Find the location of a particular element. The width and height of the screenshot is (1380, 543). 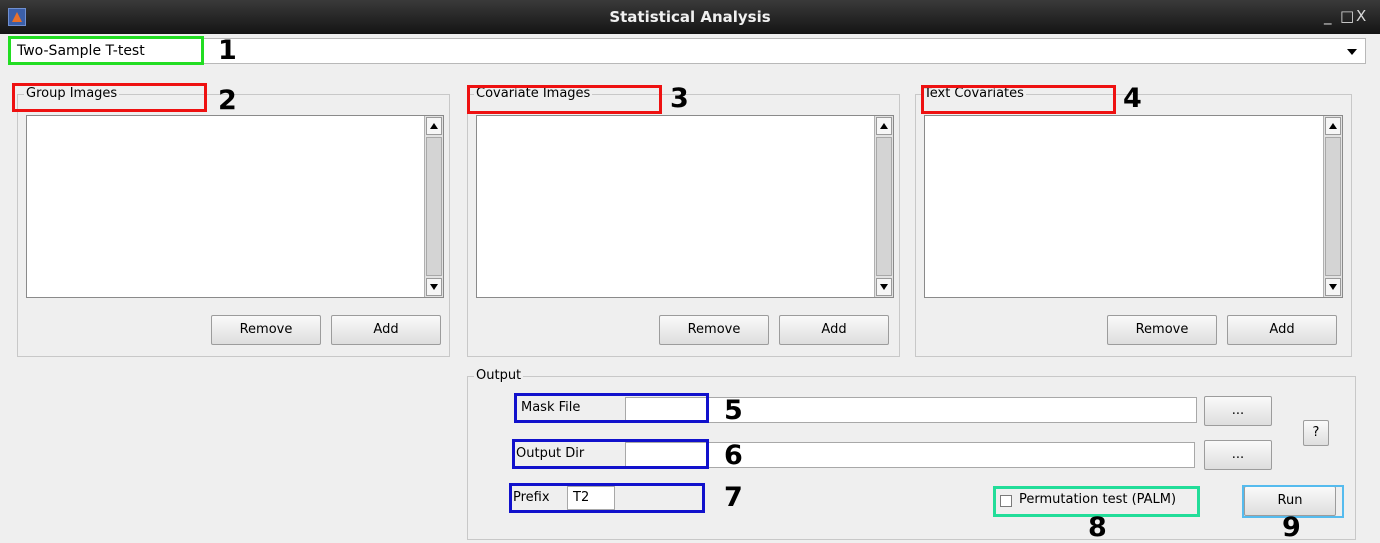

mask-file-label: Mask File is located at coordinates (551, 407).